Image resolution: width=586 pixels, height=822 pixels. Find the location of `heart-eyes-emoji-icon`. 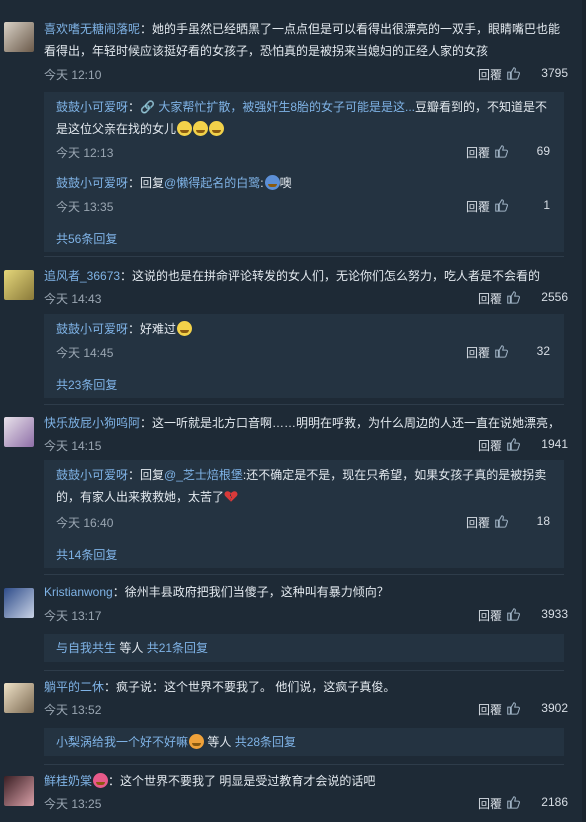

heart-eyes-emoji-icon is located at coordinates (197, 741).